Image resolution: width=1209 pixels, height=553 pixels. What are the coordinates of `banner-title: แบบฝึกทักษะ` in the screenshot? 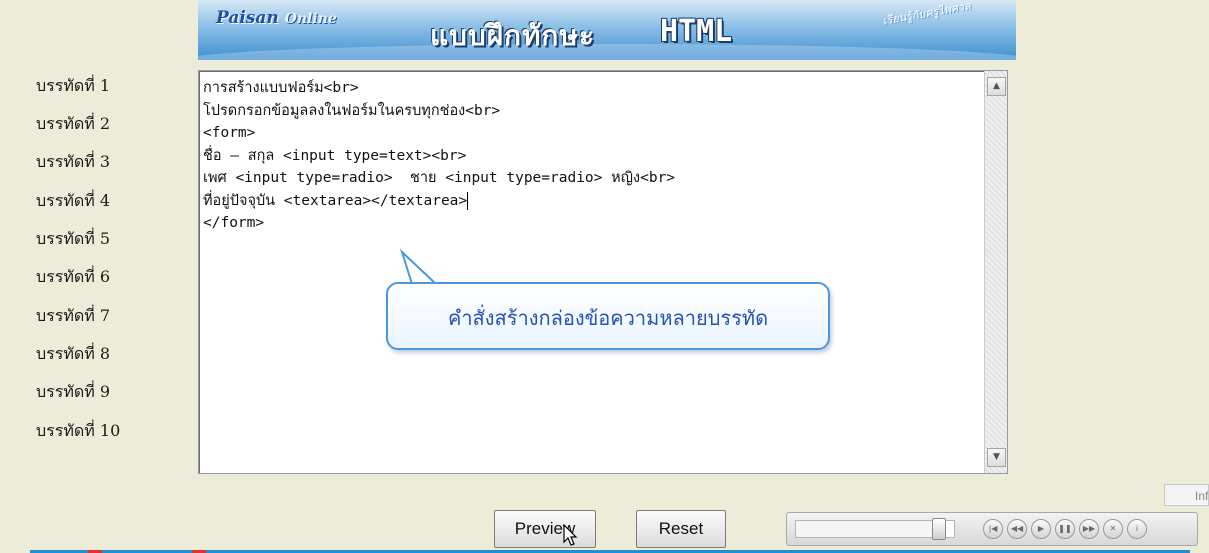 It's located at (512, 35).